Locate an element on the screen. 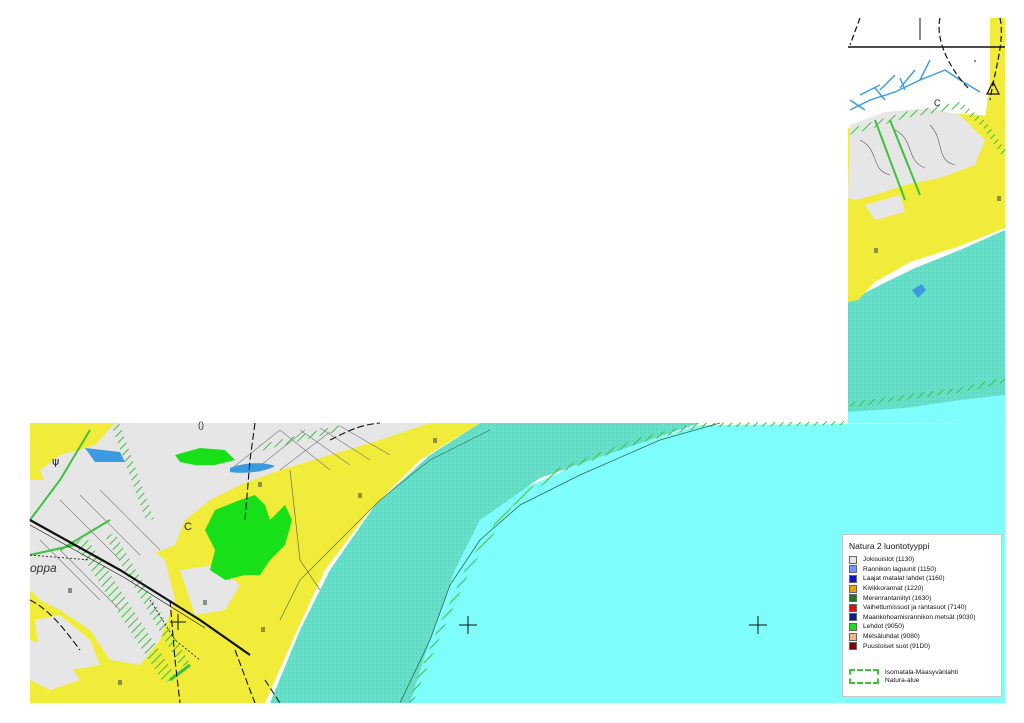 The height and width of the screenshot is (723, 1024). legend-item-label: Merenrantaniityt (1630) is located at coordinates (897, 598).